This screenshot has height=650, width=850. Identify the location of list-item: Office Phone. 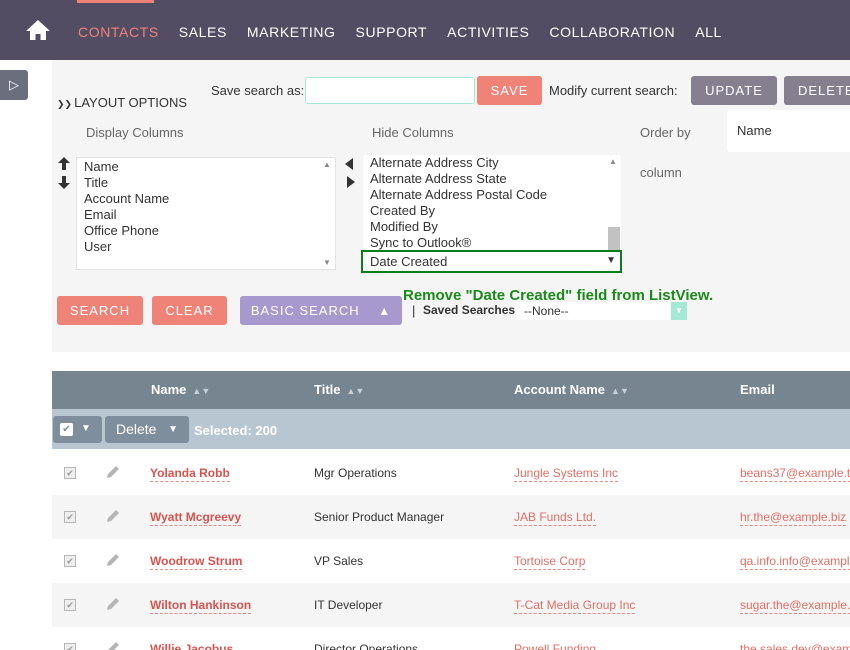
(206, 231).